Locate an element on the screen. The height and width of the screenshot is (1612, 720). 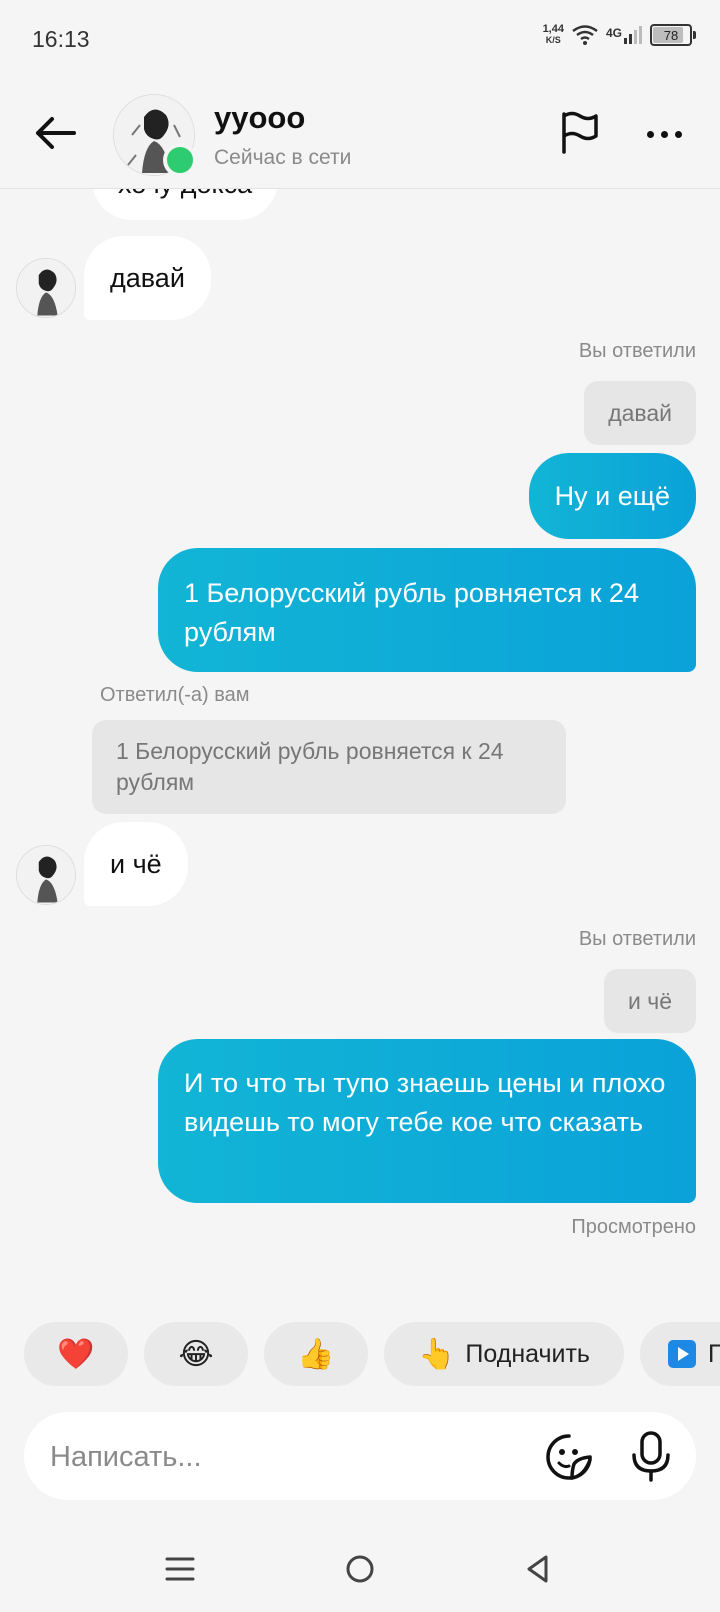
status-time: 16:13 is located at coordinates (61, 39).